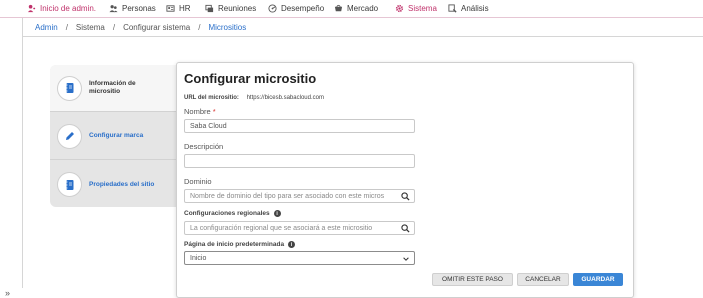 Image resolution: width=703 pixels, height=298 pixels. Describe the element at coordinates (250, 78) in the screenshot. I see `page-title: Configurar micrositio` at that location.